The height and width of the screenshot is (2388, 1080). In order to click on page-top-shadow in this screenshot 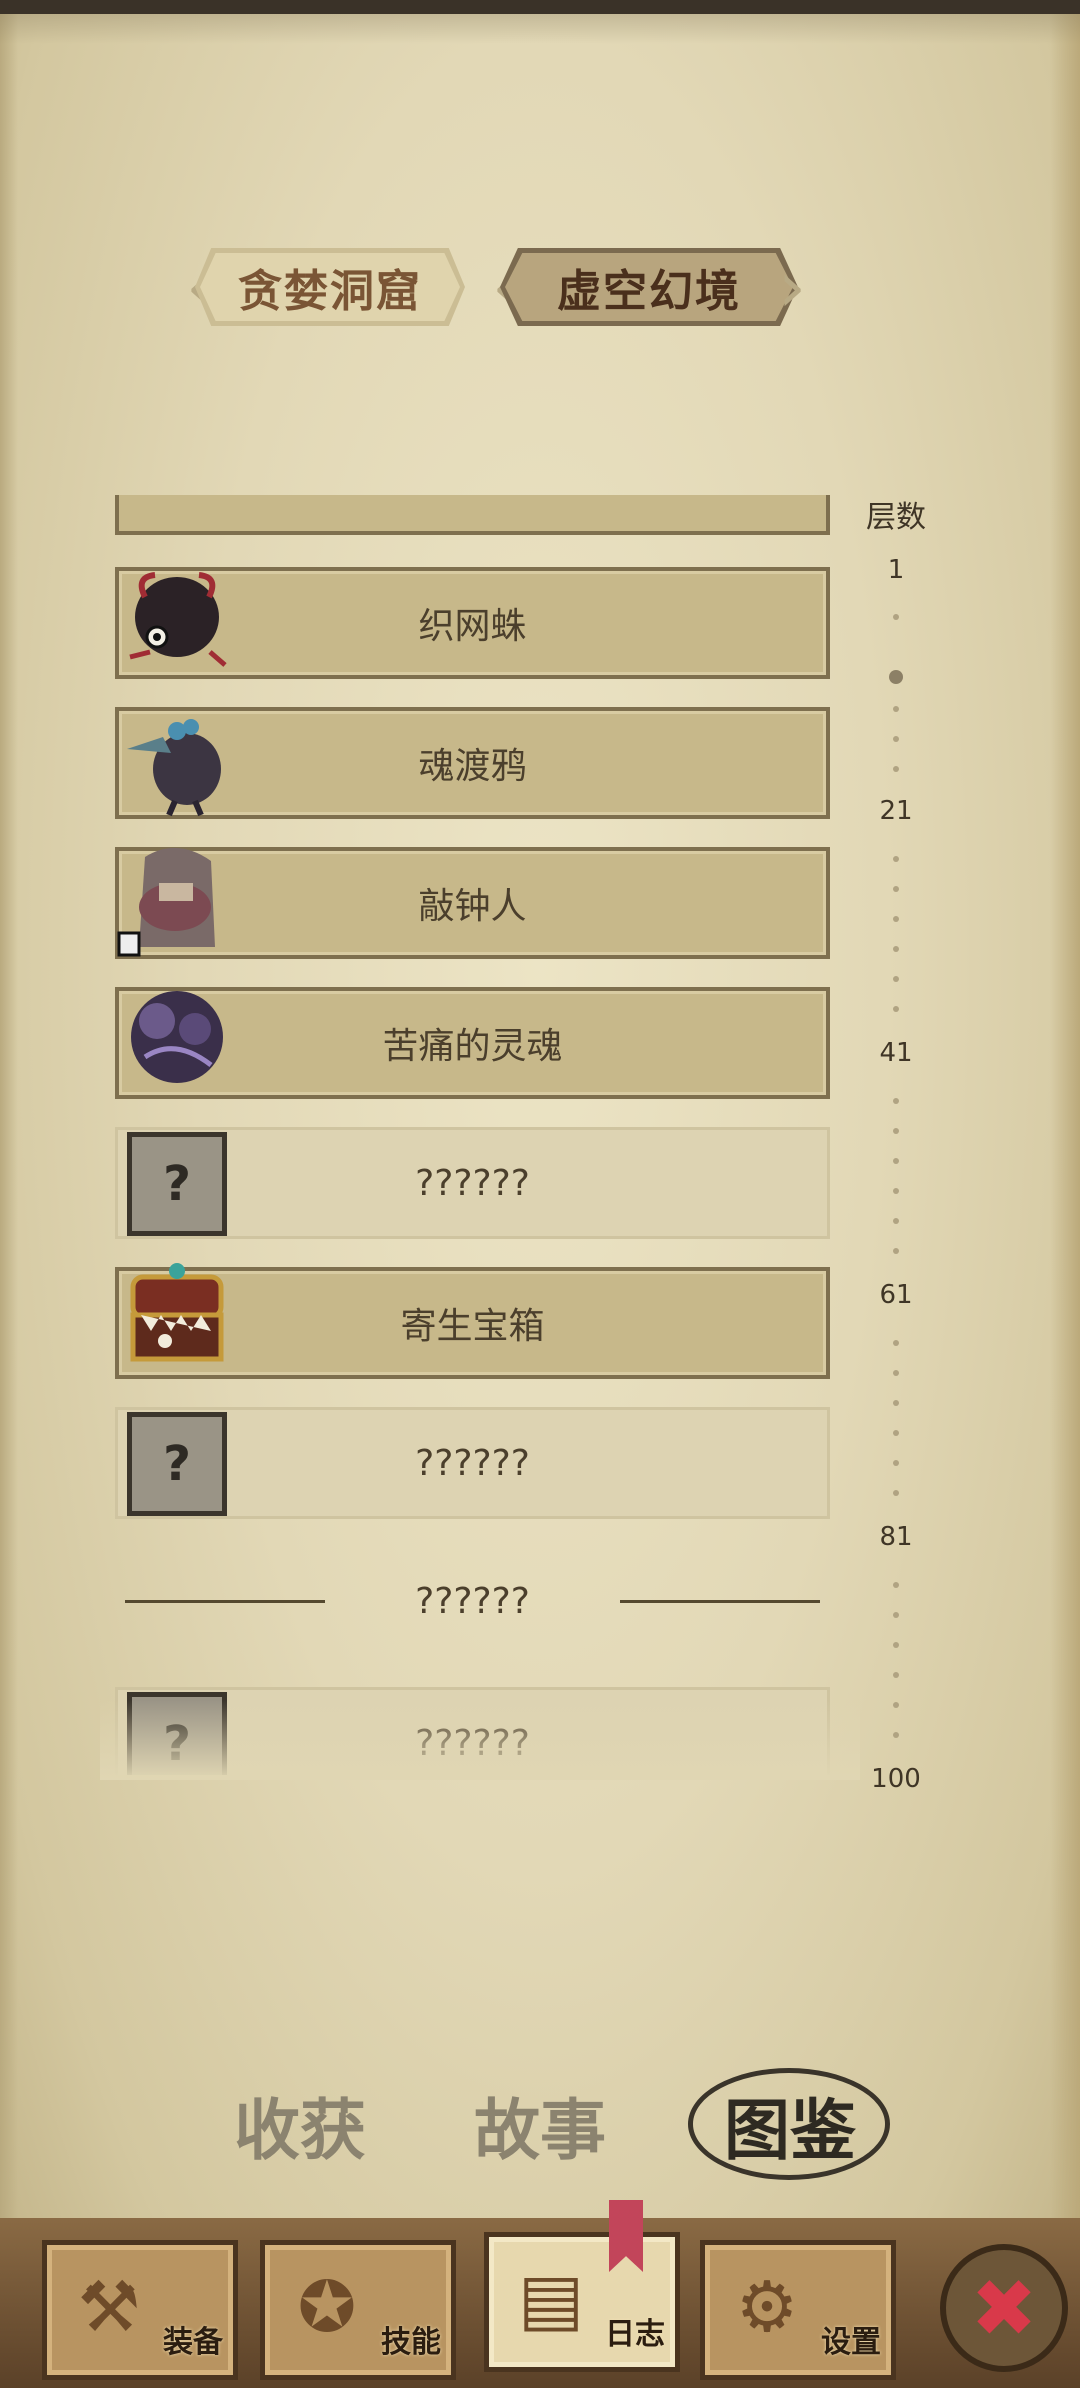, I will do `click(540, 29)`.